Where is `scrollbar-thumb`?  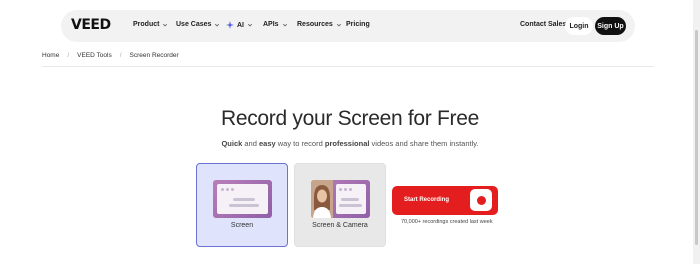
scrollbar-thumb is located at coordinates (696, 137).